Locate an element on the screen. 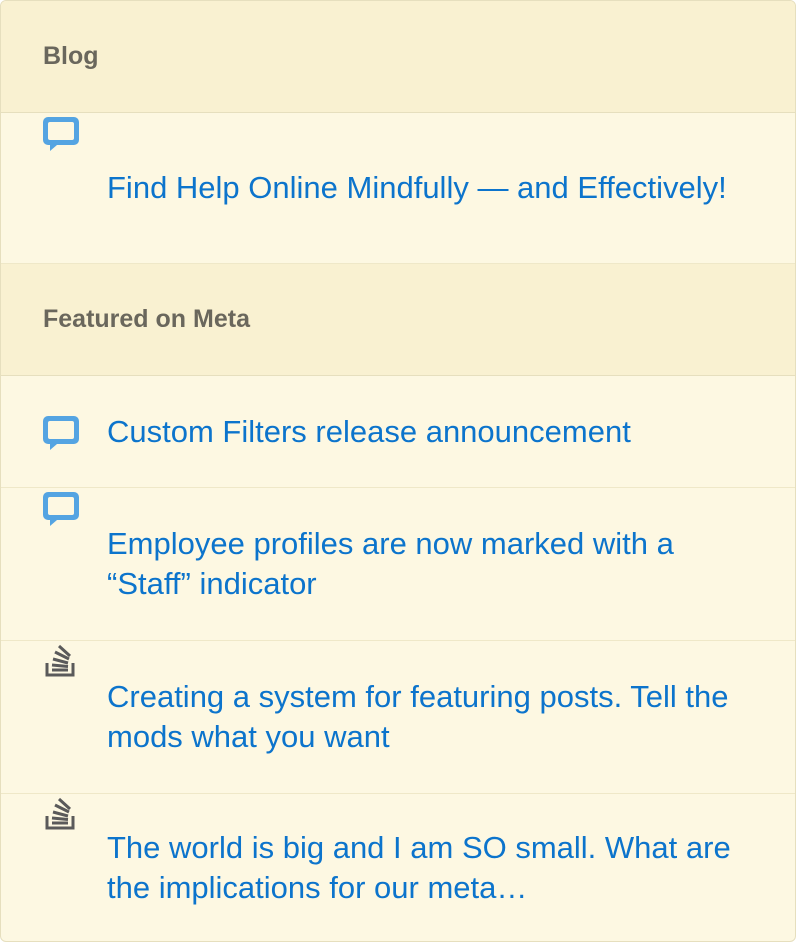 This screenshot has width=798, height=944. blog-header-label: Blog is located at coordinates (71, 56).